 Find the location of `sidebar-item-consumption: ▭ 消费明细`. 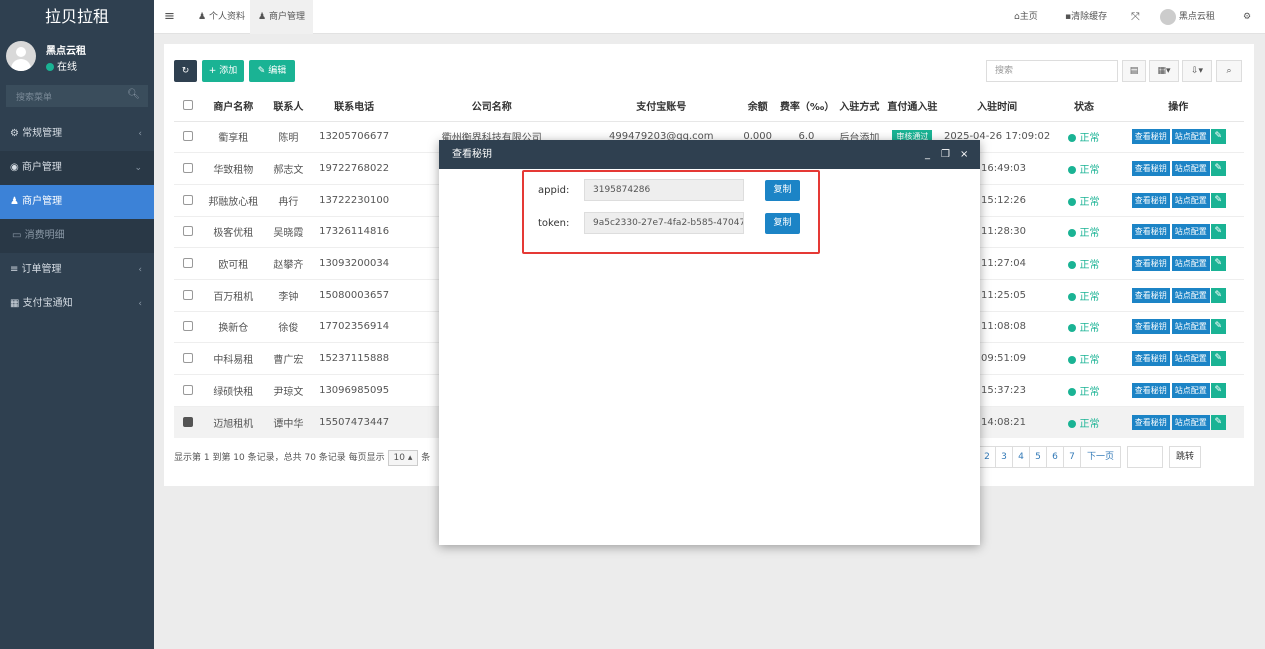

sidebar-item-consumption: ▭ 消费明细 is located at coordinates (77, 236).